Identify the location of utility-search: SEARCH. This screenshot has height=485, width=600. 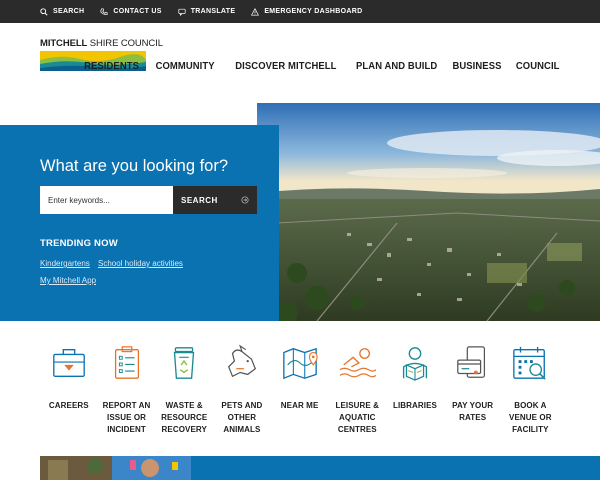
(62, 11).